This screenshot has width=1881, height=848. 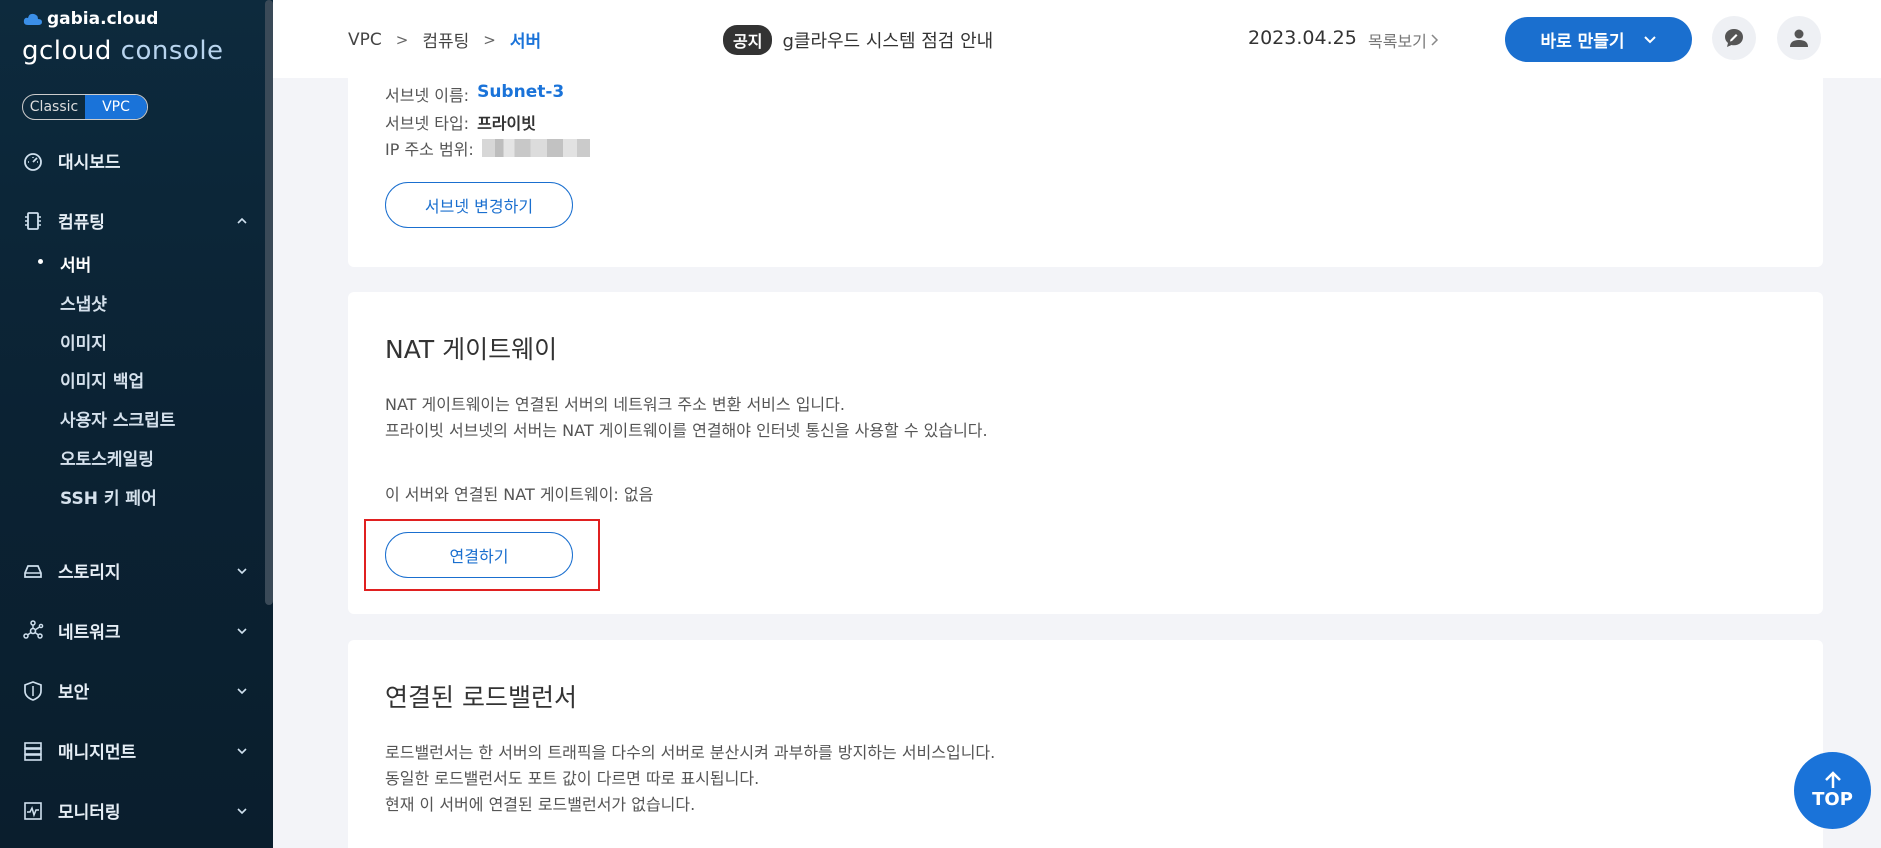 What do you see at coordinates (89, 163) in the screenshot?
I see `sidebar-item-label: 대시보드` at bounding box center [89, 163].